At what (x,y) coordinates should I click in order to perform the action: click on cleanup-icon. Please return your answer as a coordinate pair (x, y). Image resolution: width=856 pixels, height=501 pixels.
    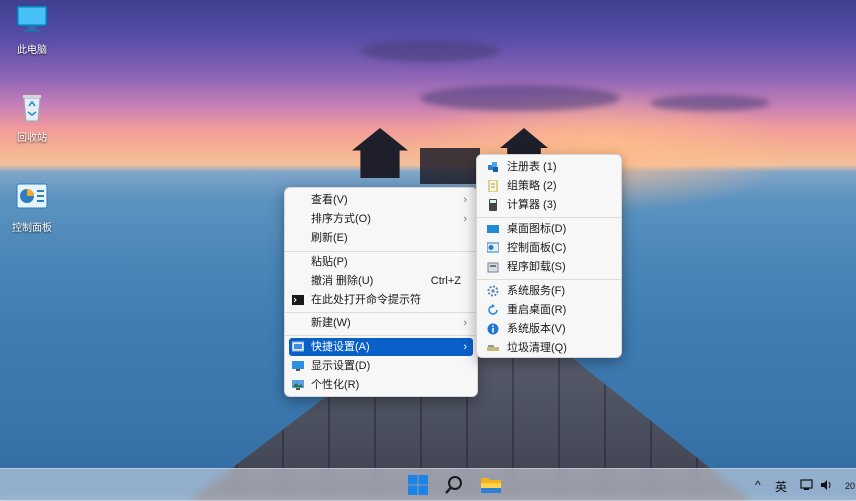
    Looking at the image, I should click on (493, 348).